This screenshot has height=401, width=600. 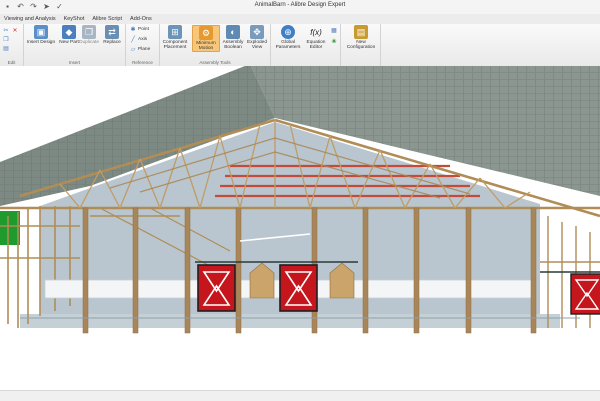 What do you see at coordinates (30, 19) in the screenshot?
I see `menu-viewing-and-analysis: Viewing and Analysis` at bounding box center [30, 19].